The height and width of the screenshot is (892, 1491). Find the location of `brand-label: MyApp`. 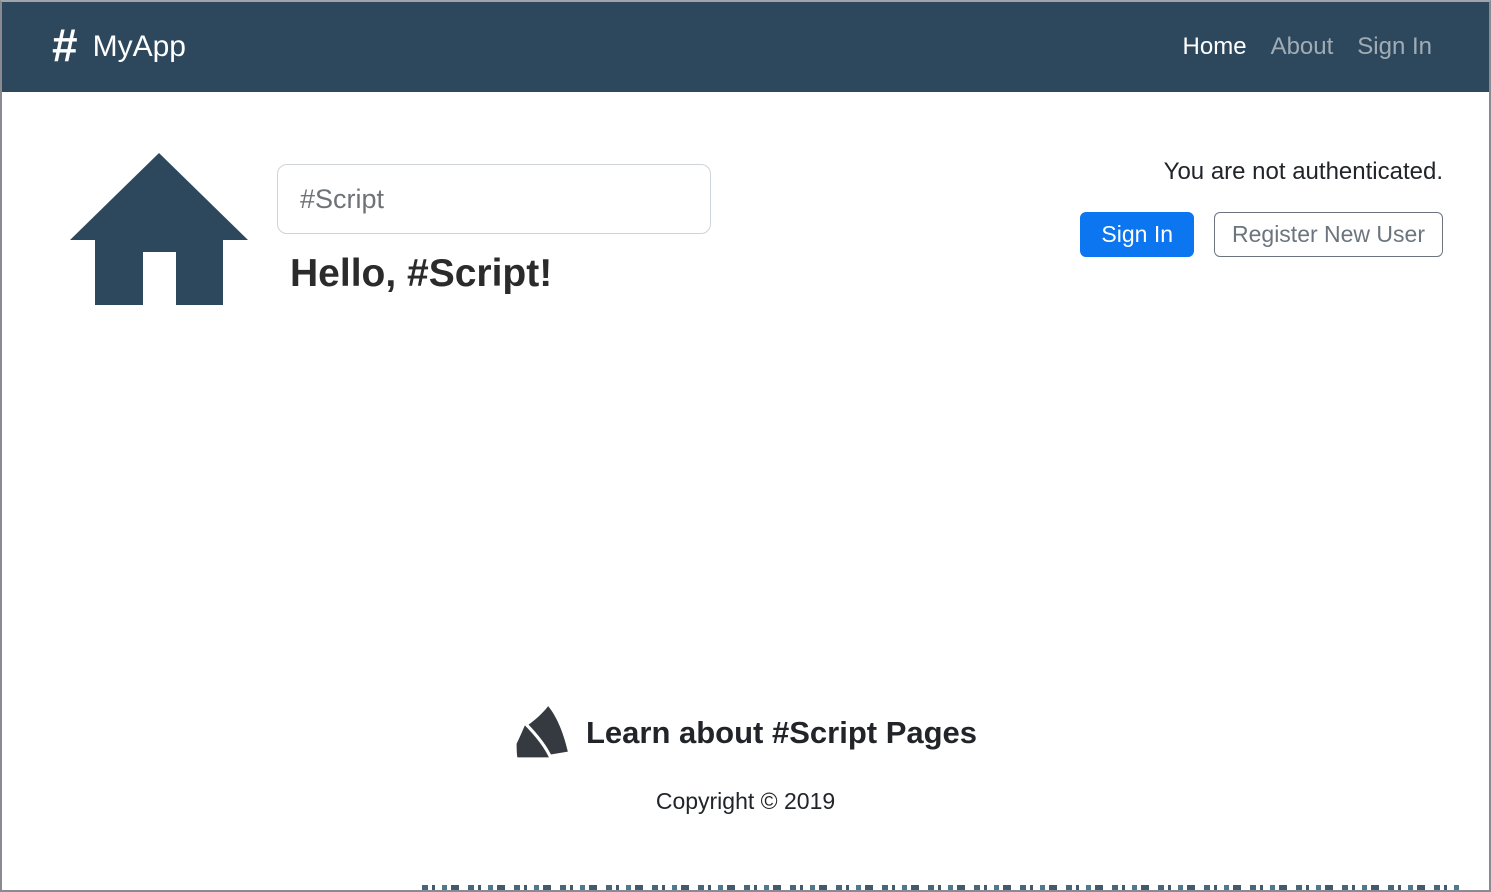

brand-label: MyApp is located at coordinates (139, 46).